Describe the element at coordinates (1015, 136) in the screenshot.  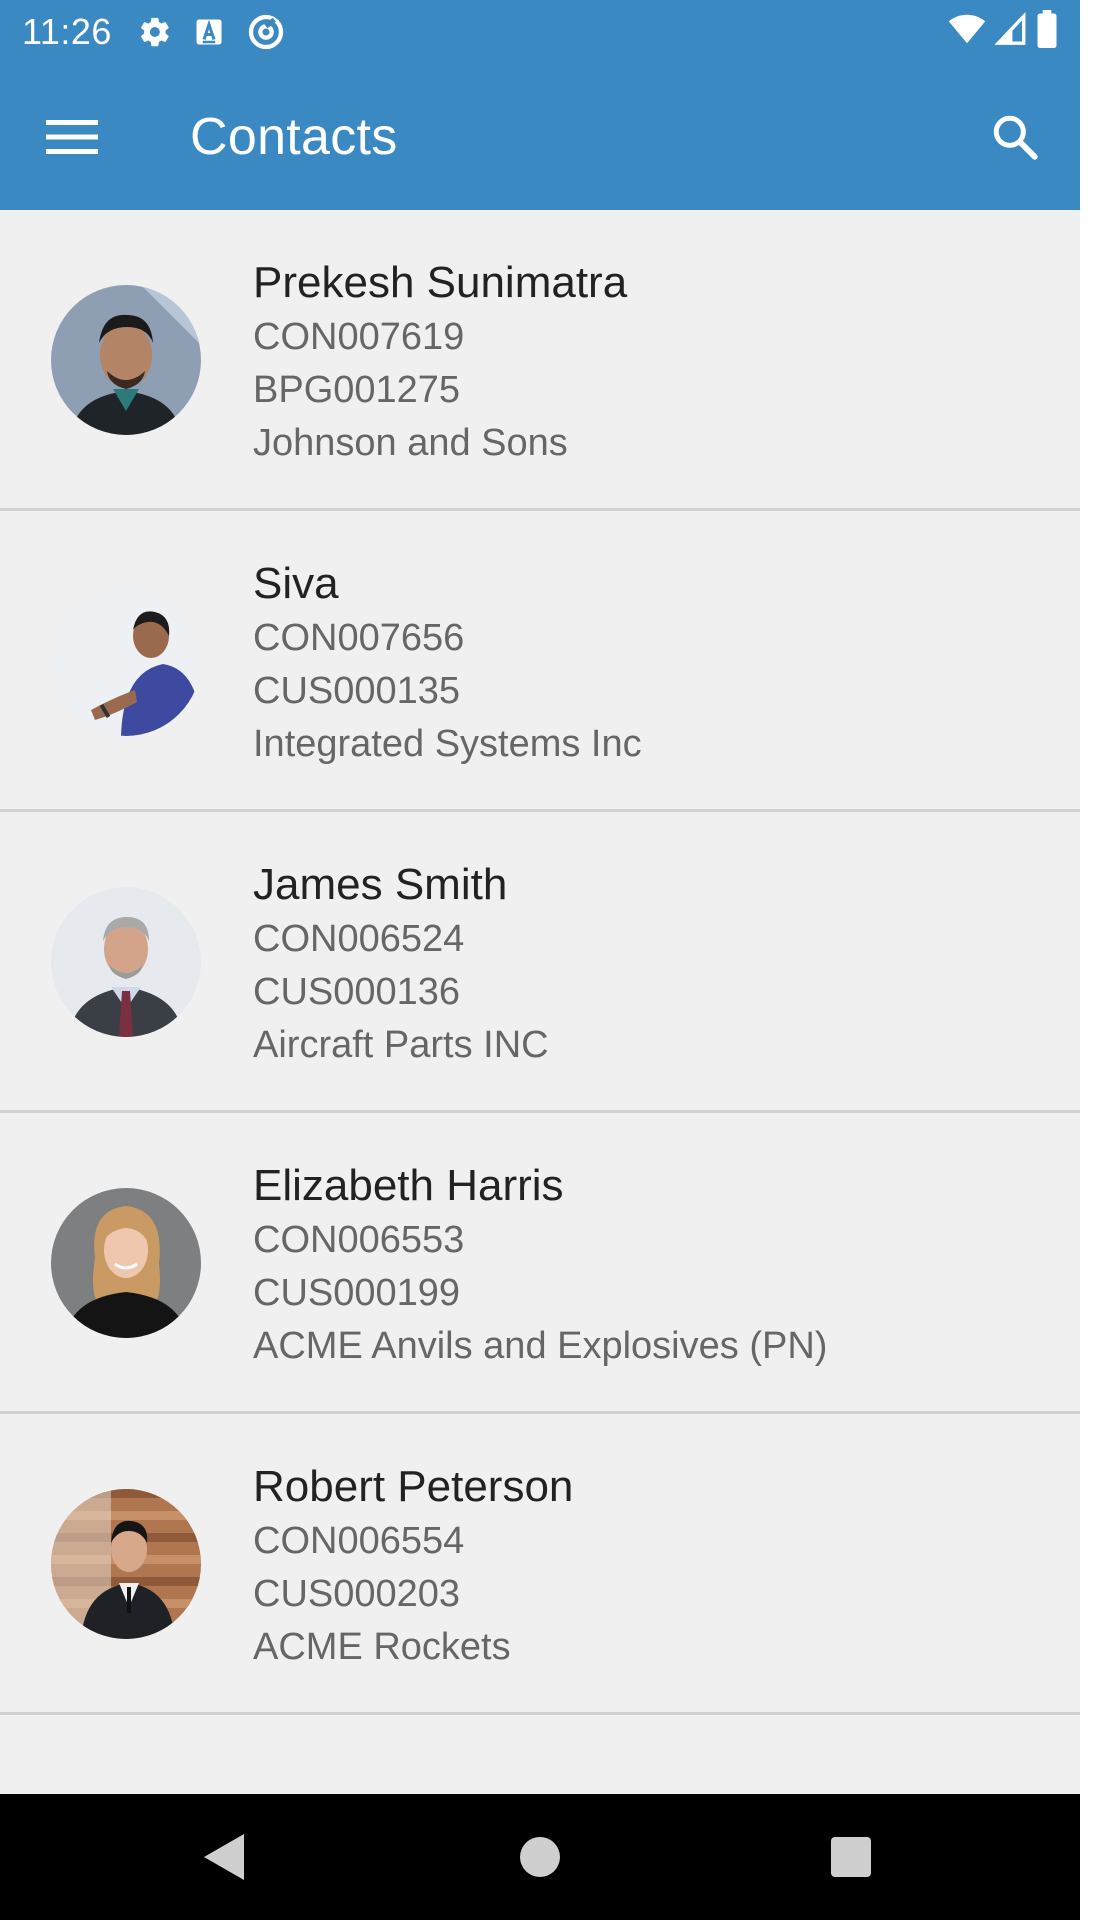
I see `search-icon` at that location.